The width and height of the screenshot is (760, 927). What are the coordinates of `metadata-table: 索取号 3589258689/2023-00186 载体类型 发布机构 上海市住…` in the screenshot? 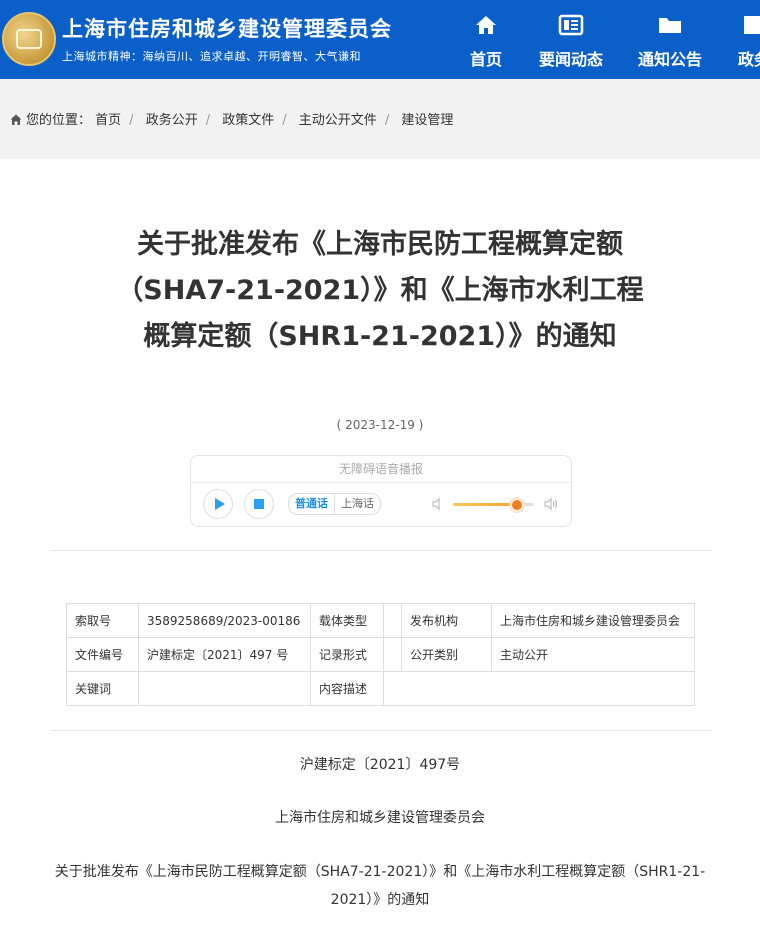 It's located at (380, 654).